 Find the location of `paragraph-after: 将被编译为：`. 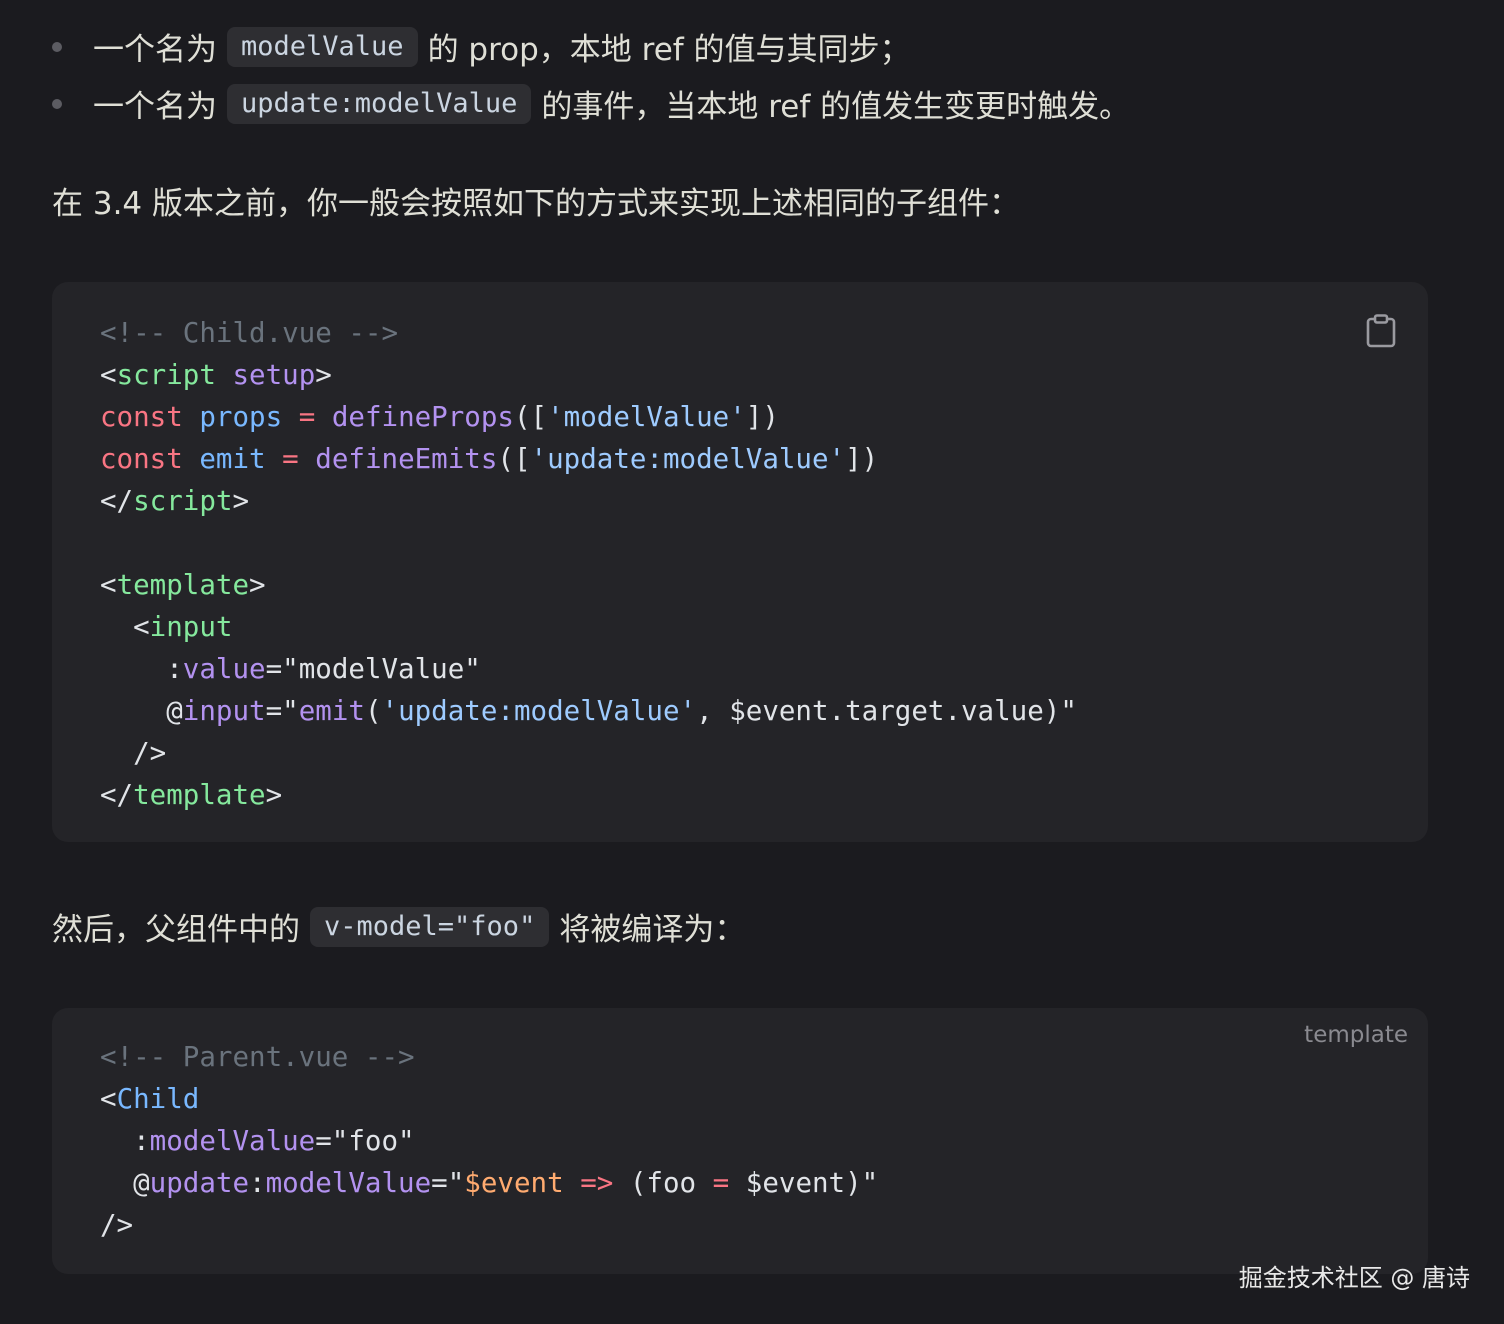

paragraph-after: 将被编译为： is located at coordinates (652, 930).